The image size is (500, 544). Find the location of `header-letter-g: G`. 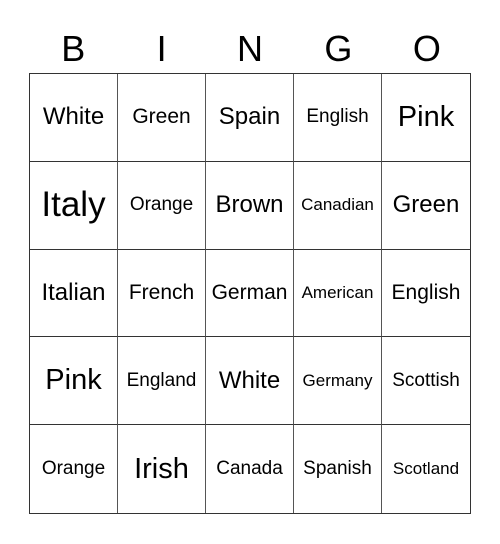

header-letter-g: G is located at coordinates (338, 48).